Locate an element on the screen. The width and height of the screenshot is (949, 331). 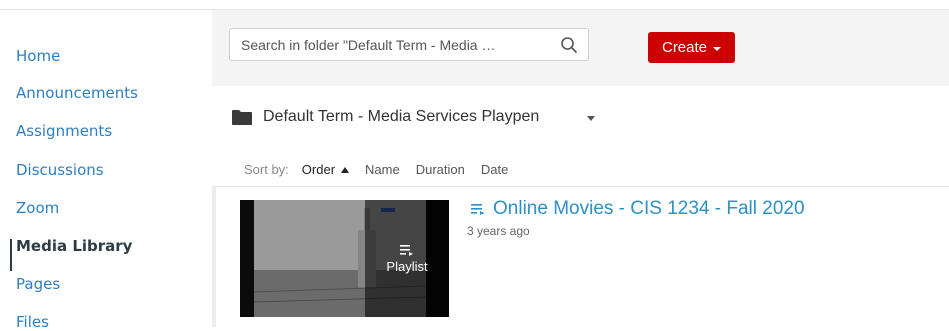
thumbnail-label: Playlist is located at coordinates (407, 266).